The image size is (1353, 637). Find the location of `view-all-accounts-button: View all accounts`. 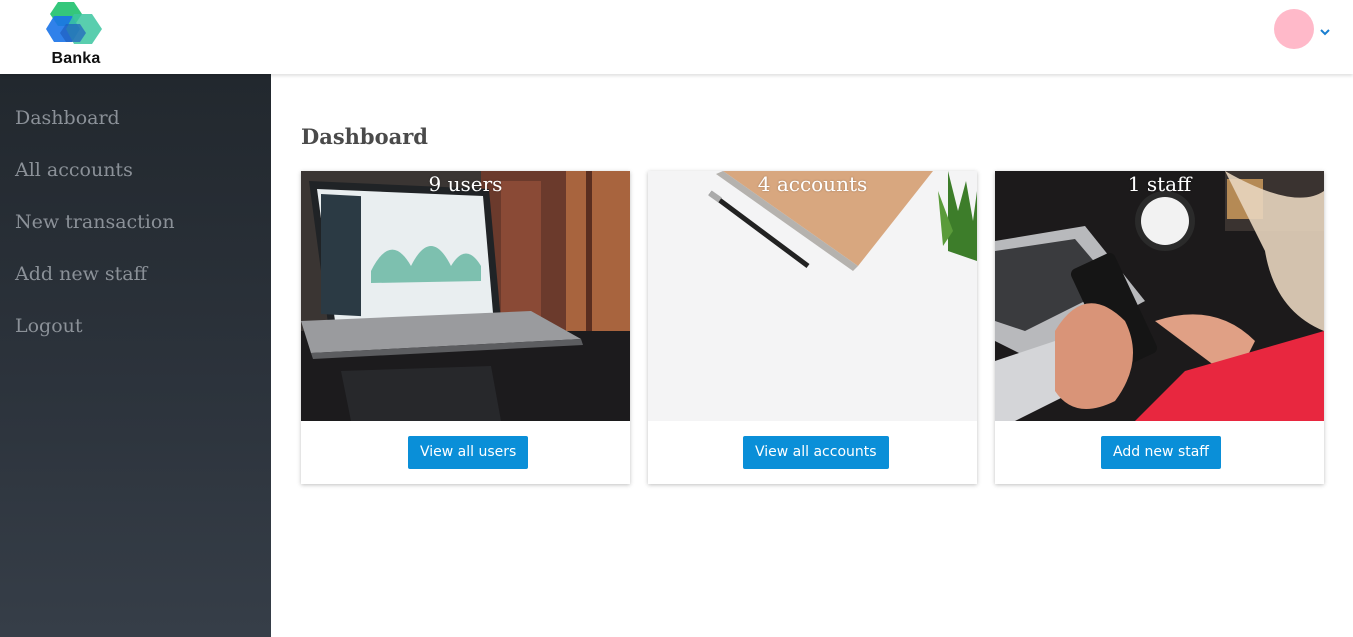

view-all-accounts-button: View all accounts is located at coordinates (816, 452).